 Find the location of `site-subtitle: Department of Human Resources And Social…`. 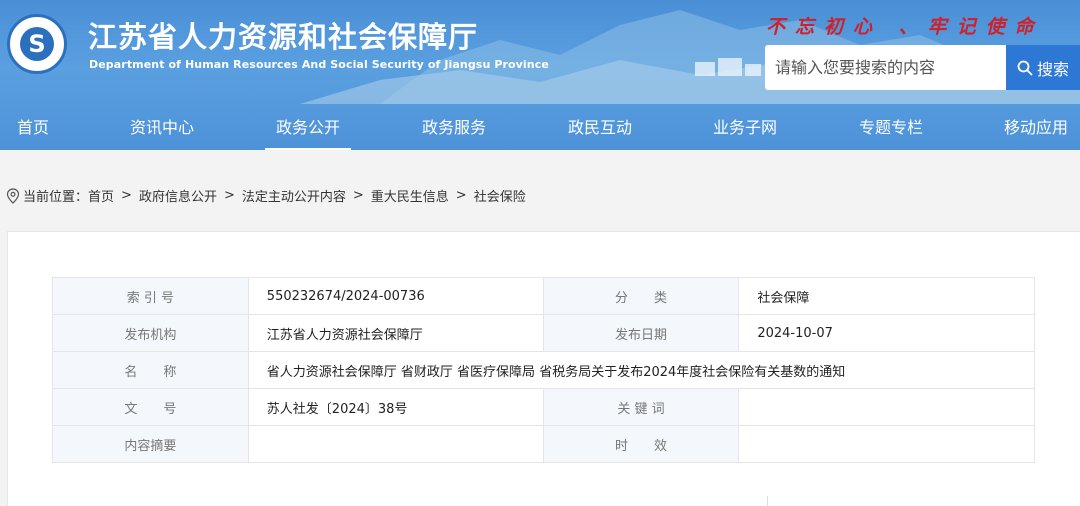

site-subtitle: Department of Human Resources And Social… is located at coordinates (319, 64).